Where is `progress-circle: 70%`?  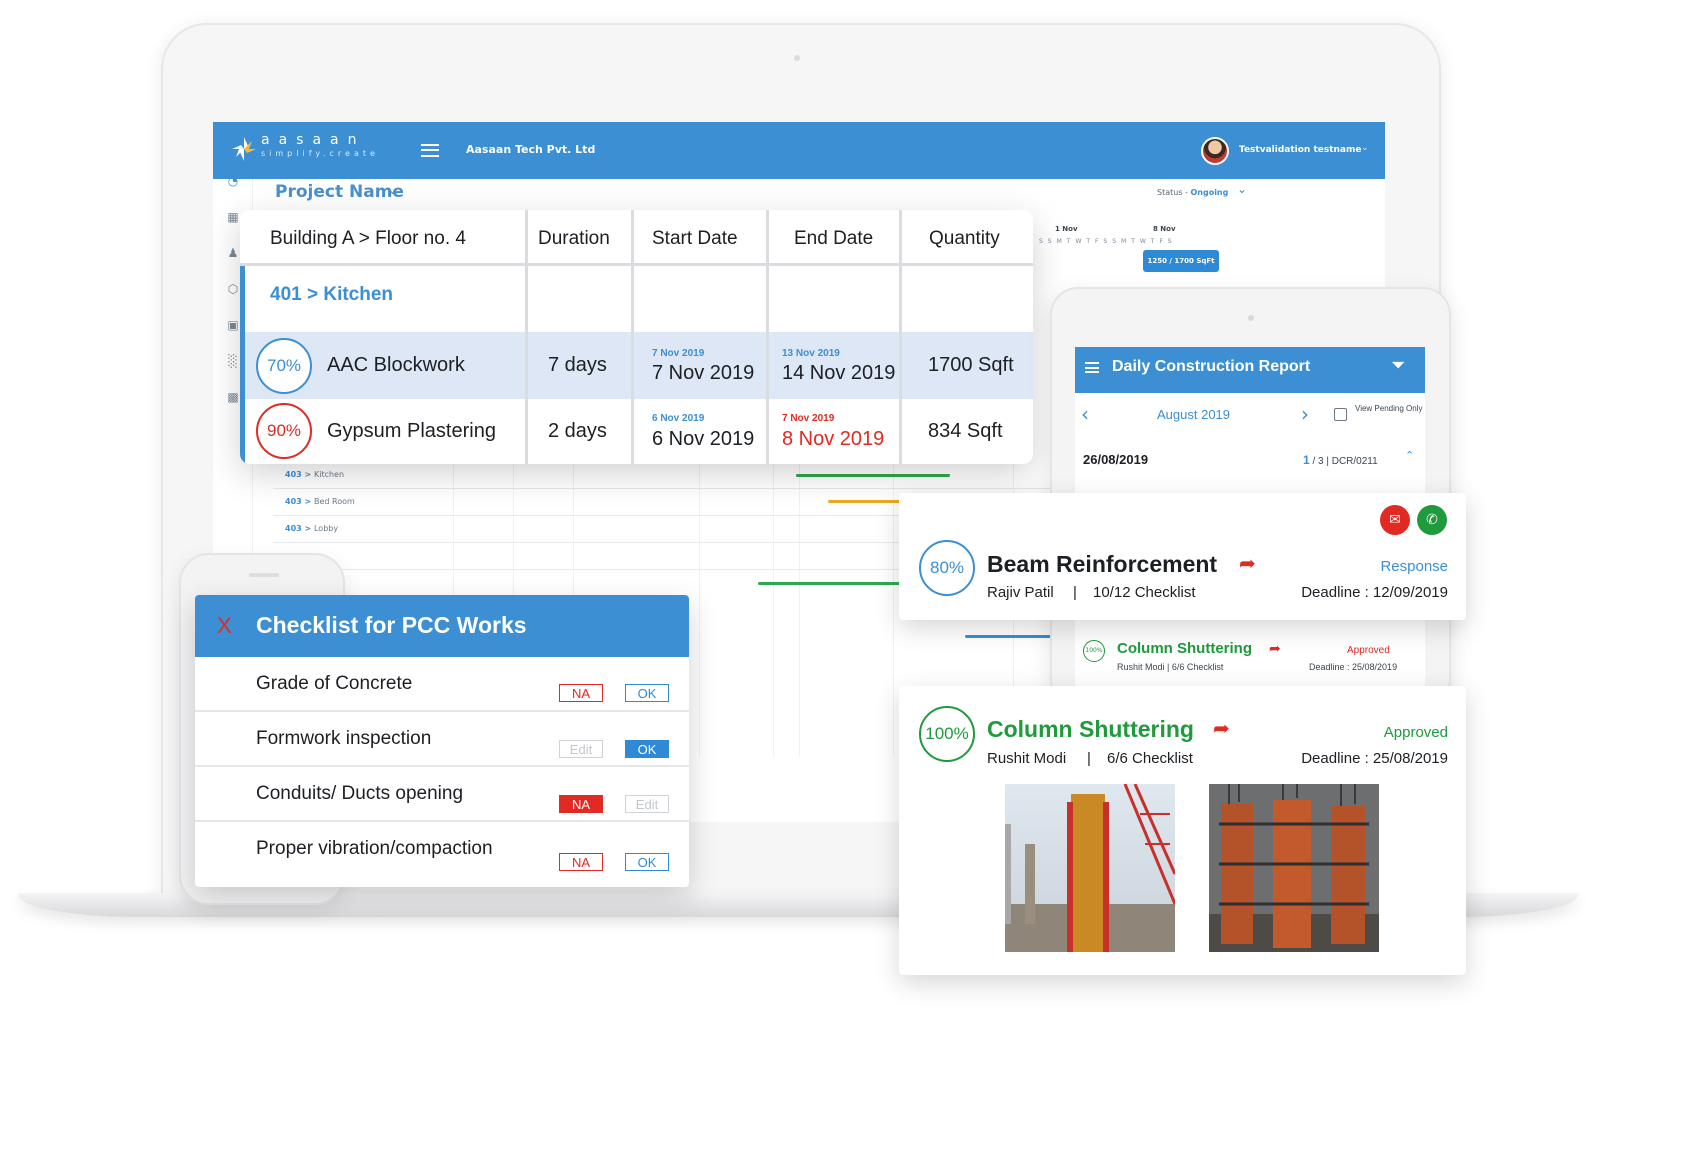 progress-circle: 70% is located at coordinates (284, 366).